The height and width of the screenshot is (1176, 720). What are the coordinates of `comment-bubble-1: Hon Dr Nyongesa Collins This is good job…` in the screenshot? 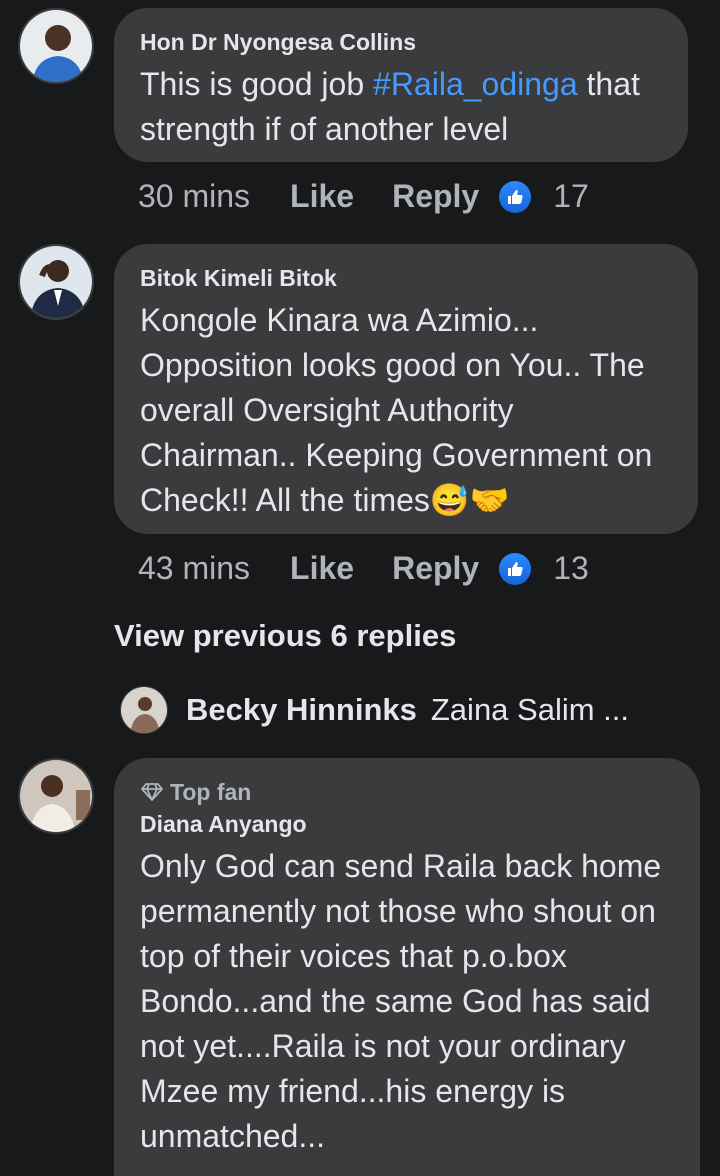 It's located at (401, 85).